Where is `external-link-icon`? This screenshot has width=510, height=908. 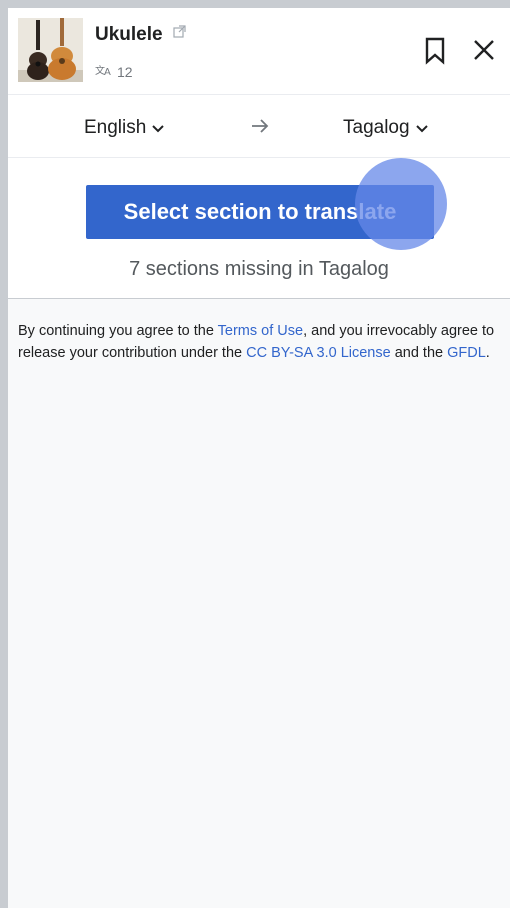
external-link-icon is located at coordinates (179, 34).